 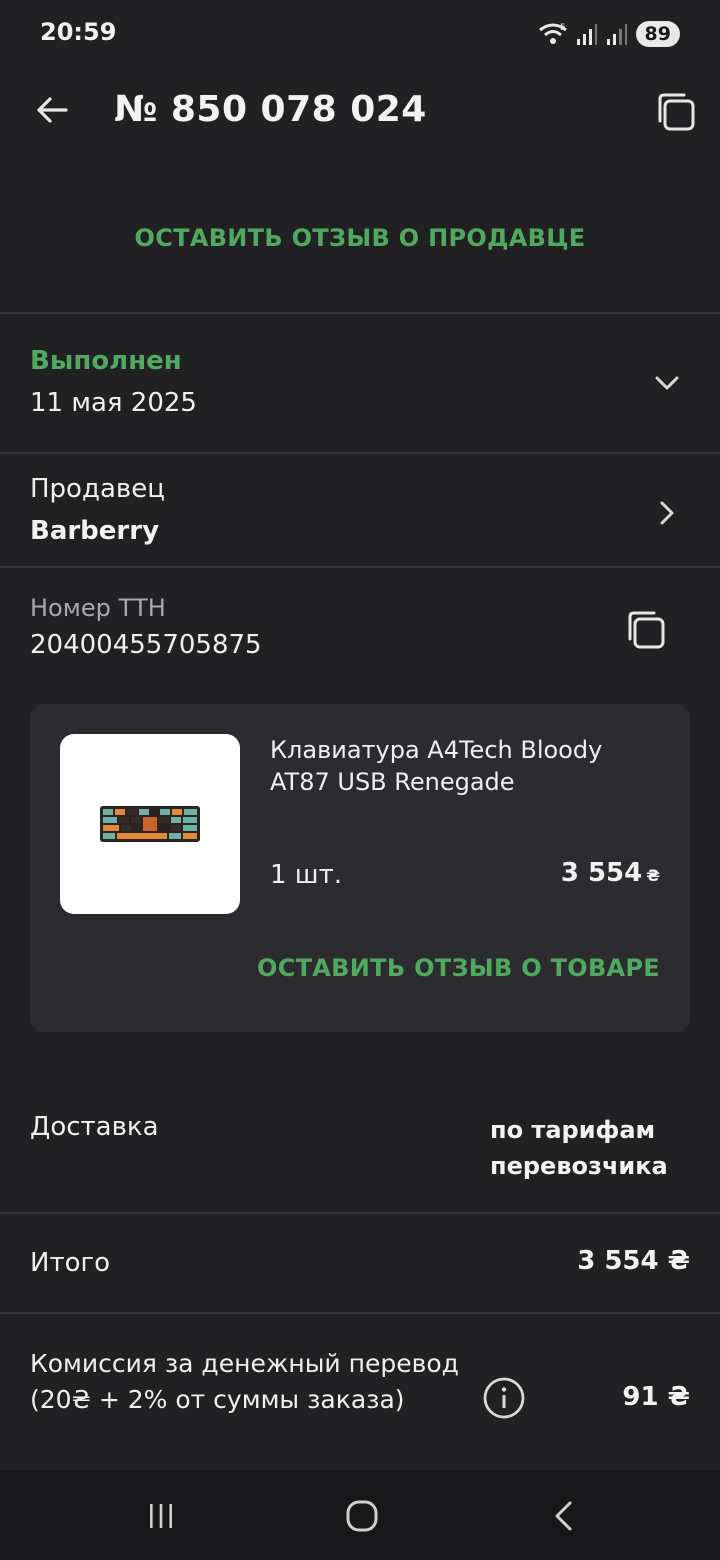 I want to click on app-bar: № 850 078 024, so click(x=360, y=110).